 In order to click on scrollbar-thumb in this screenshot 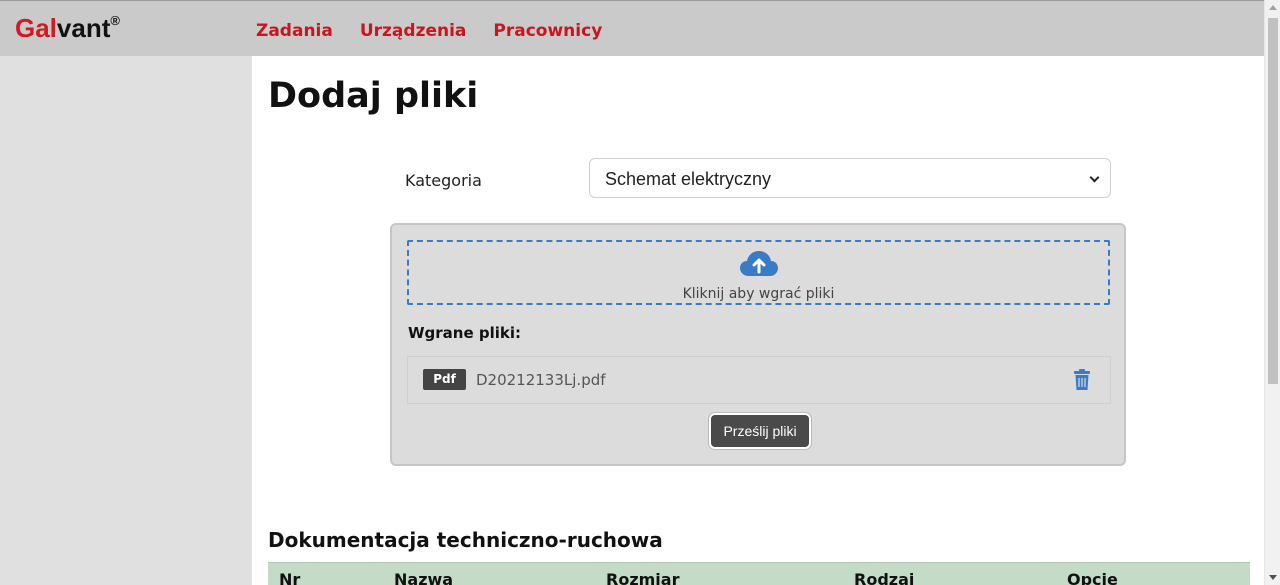, I will do `click(1273, 201)`.